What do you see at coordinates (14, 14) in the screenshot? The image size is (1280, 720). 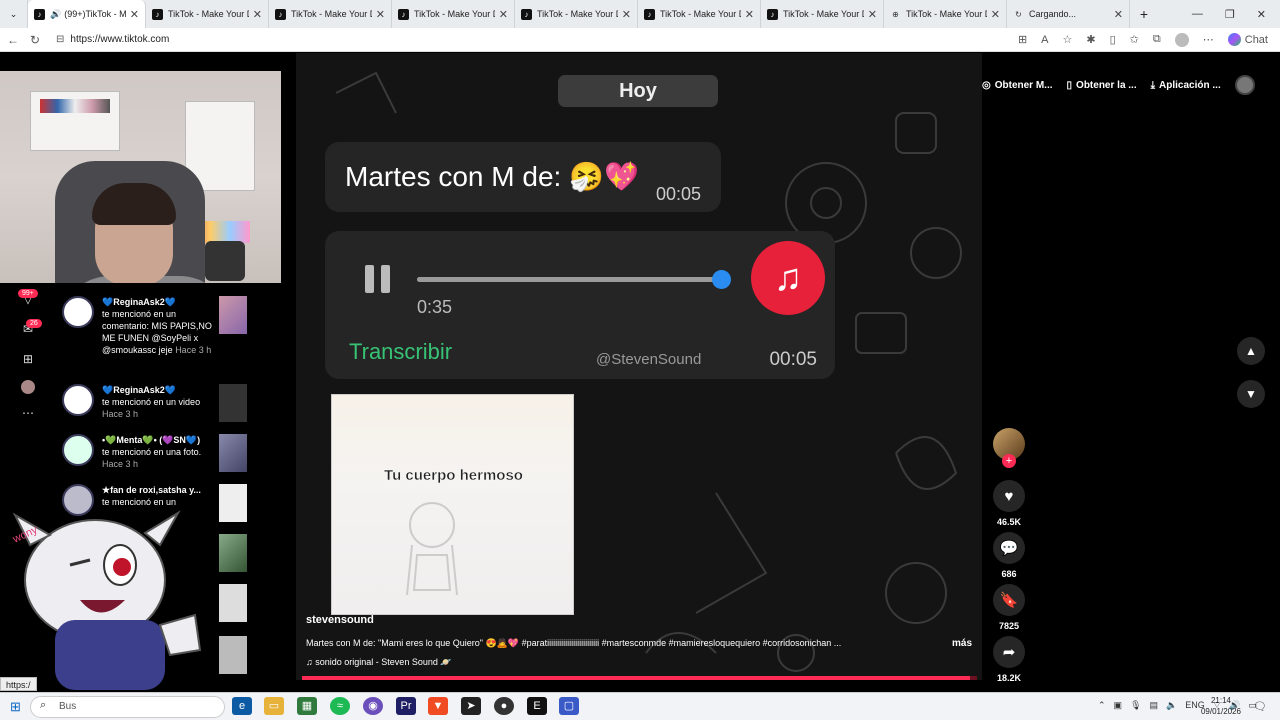 I see `tab-actions-button: ⌄` at bounding box center [14, 14].